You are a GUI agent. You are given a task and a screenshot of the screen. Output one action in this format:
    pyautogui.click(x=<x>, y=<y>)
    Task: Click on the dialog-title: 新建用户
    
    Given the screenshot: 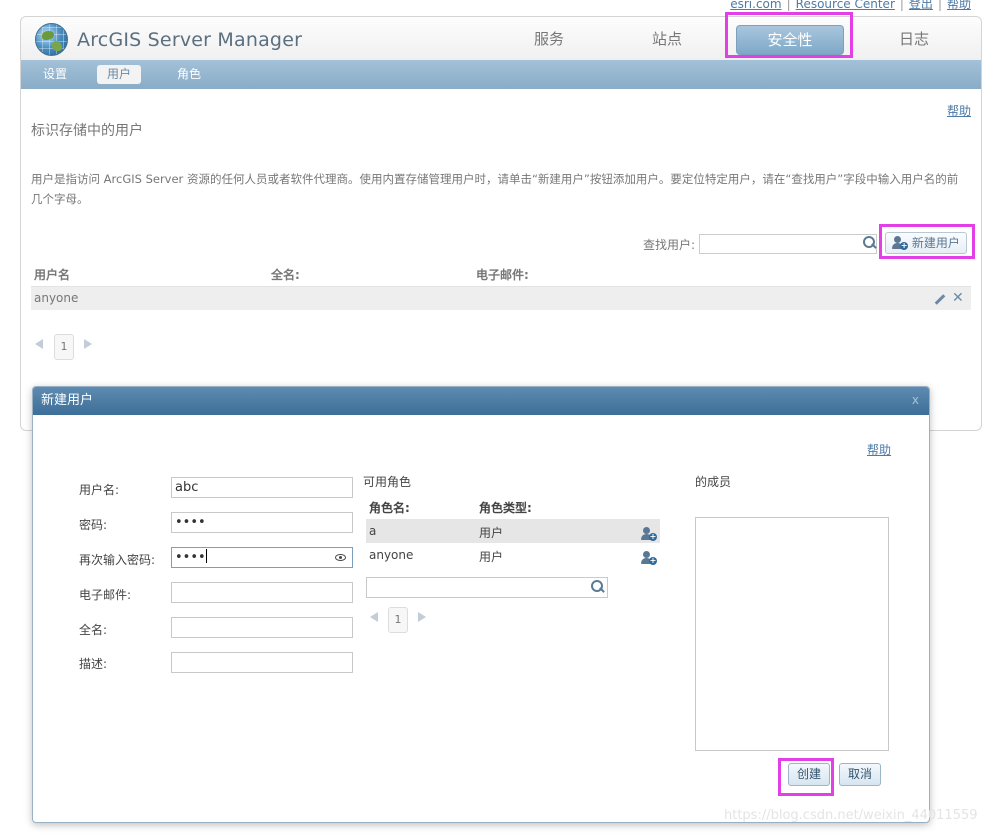 What is the action you would take?
    pyautogui.click(x=481, y=401)
    